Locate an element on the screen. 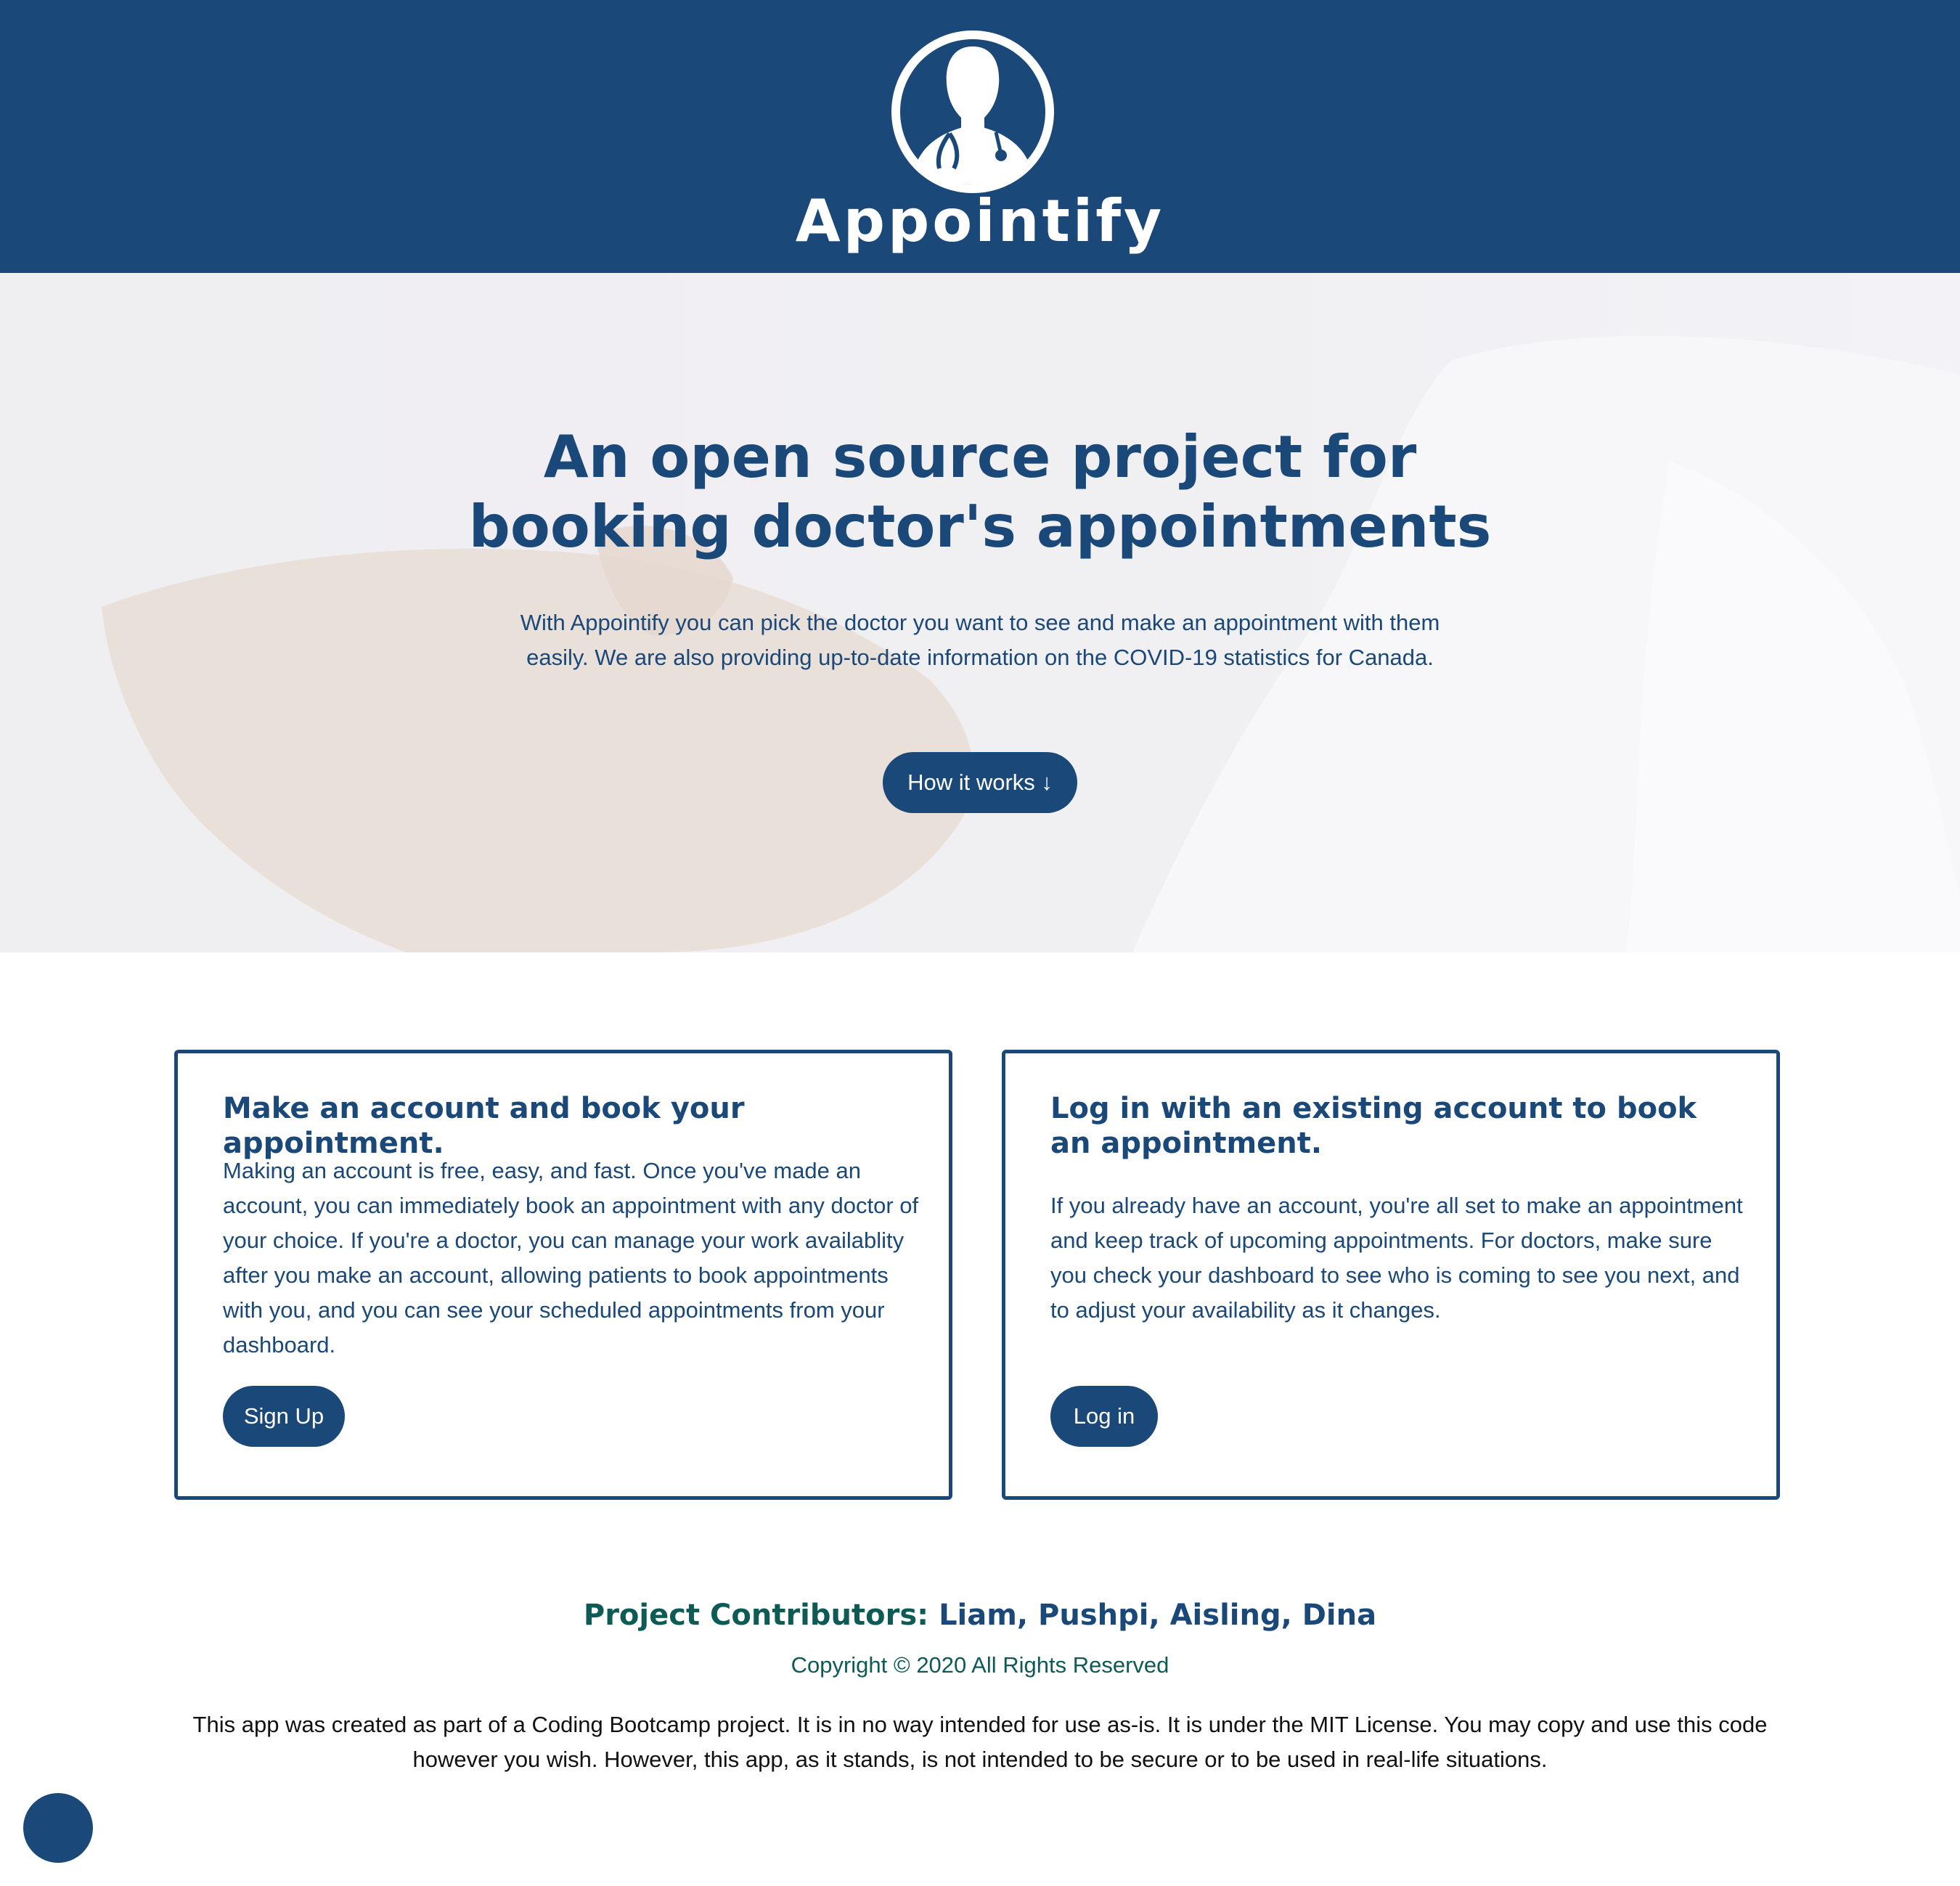 The image size is (1960, 1886). sign-up-button: Sign Up is located at coordinates (284, 1417).